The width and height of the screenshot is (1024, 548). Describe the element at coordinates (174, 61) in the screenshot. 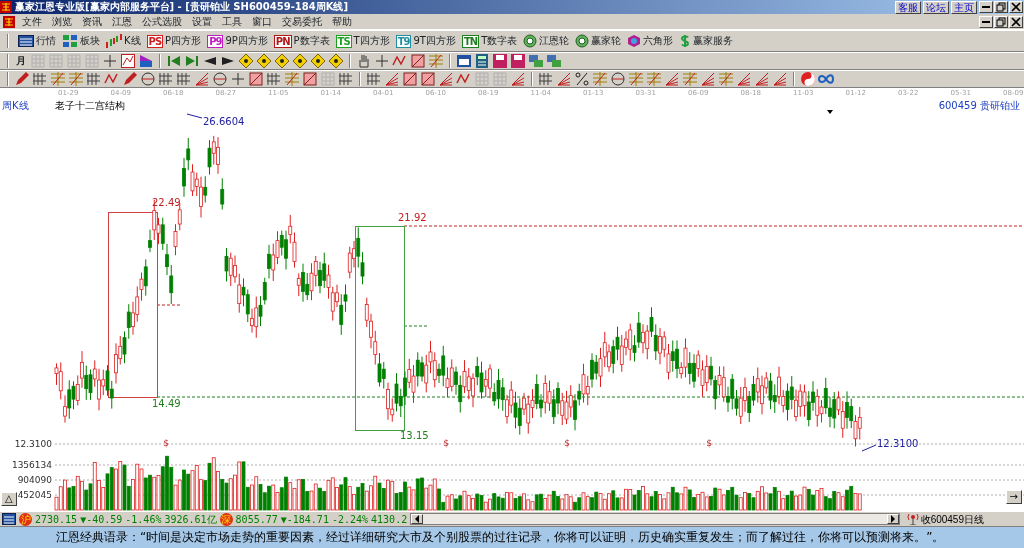

I see `skip-back-icon` at that location.